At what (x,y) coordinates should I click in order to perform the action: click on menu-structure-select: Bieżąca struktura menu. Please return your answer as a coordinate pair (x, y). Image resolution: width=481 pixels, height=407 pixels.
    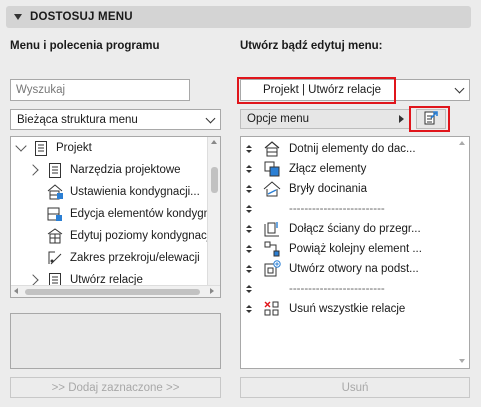
    Looking at the image, I should click on (115, 119).